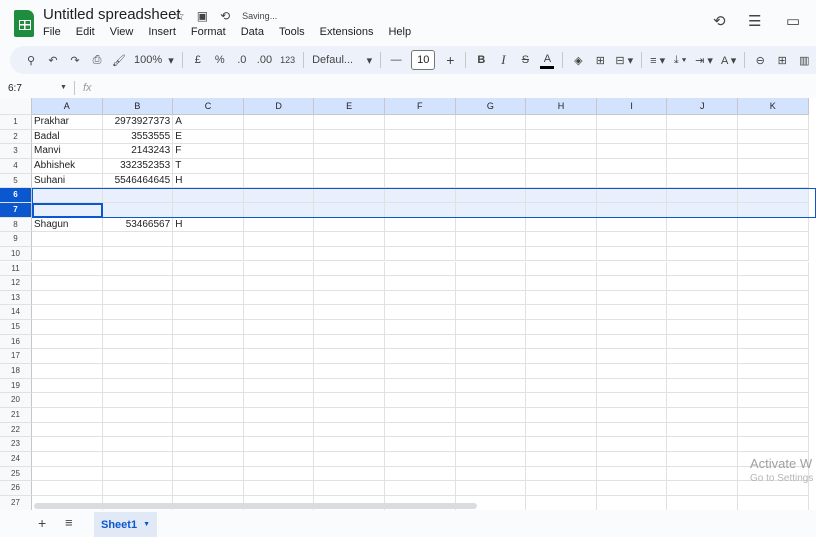  What do you see at coordinates (279, 137) in the screenshot?
I see `cell-d2` at bounding box center [279, 137].